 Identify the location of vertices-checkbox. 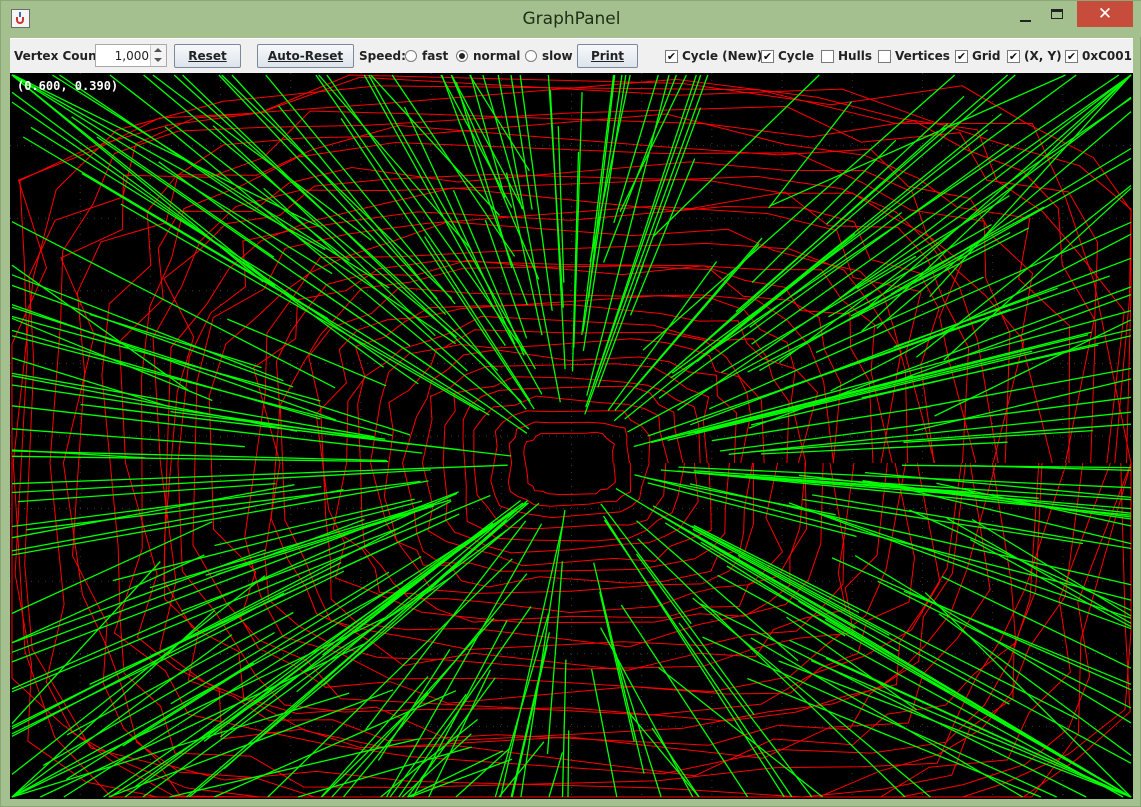
(884, 56).